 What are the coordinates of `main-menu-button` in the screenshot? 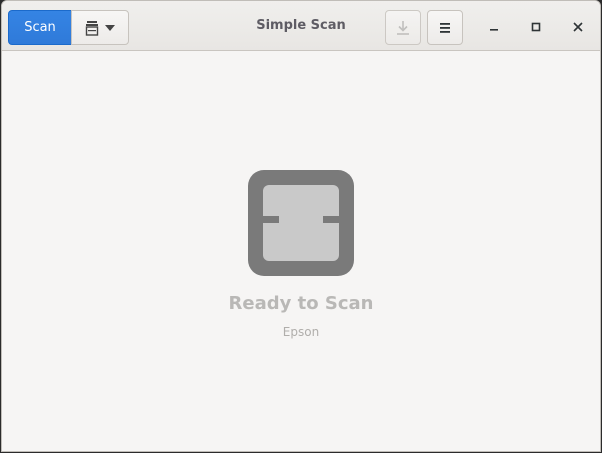 It's located at (445, 27).